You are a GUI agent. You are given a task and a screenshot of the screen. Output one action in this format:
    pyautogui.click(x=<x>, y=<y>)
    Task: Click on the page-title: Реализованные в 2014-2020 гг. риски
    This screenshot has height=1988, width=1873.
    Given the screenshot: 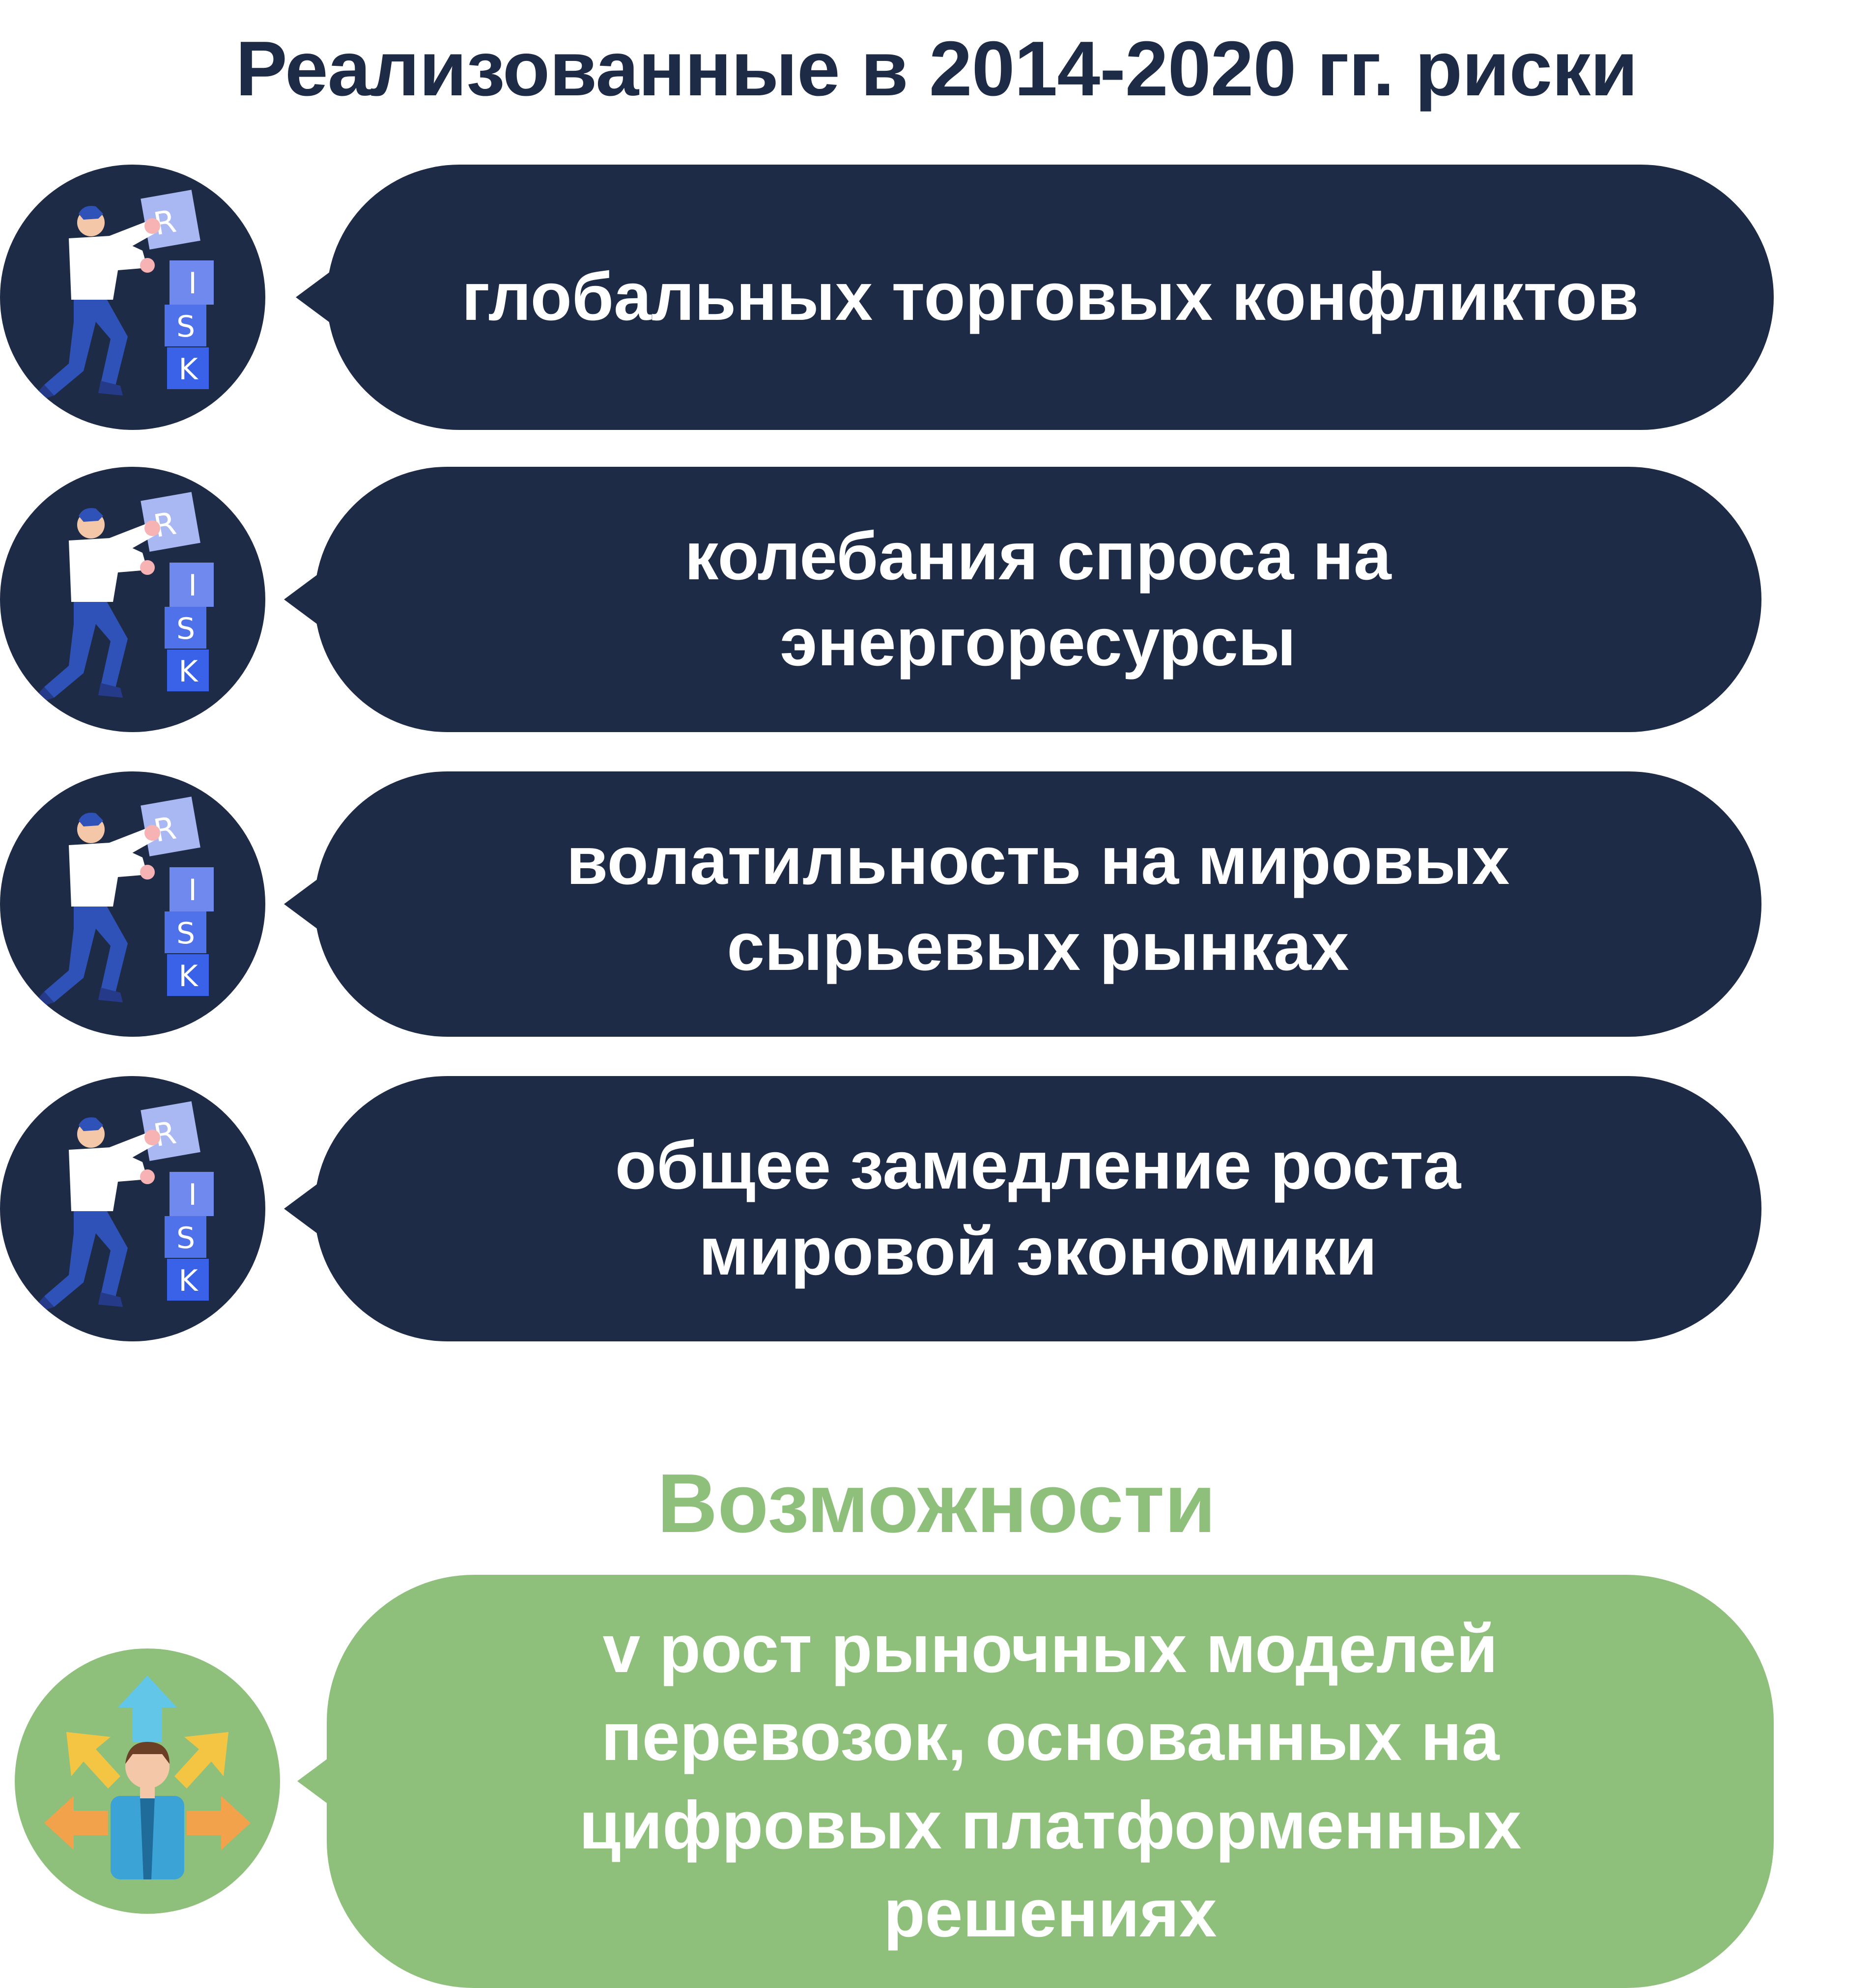 What is the action you would take?
    pyautogui.click(x=936, y=68)
    